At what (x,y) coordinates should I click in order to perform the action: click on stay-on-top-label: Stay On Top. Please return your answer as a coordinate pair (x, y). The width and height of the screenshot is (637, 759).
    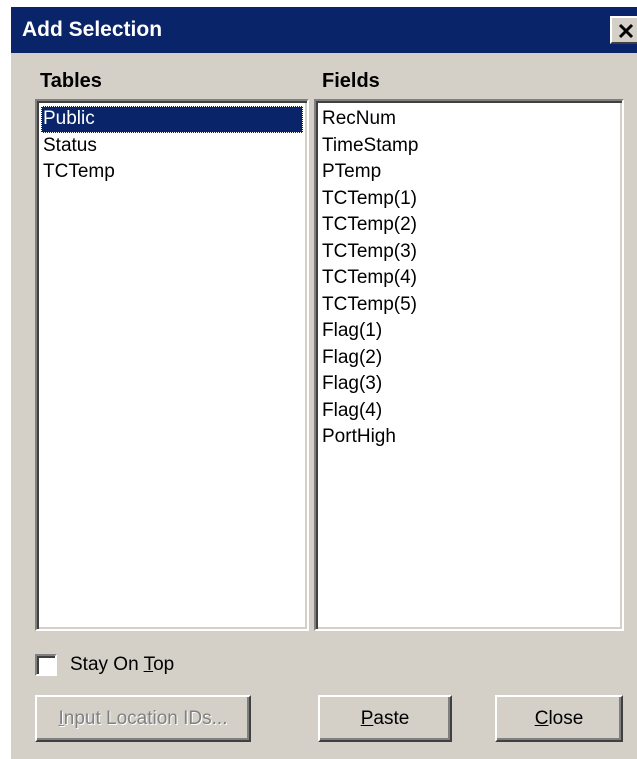
    Looking at the image, I should click on (122, 665).